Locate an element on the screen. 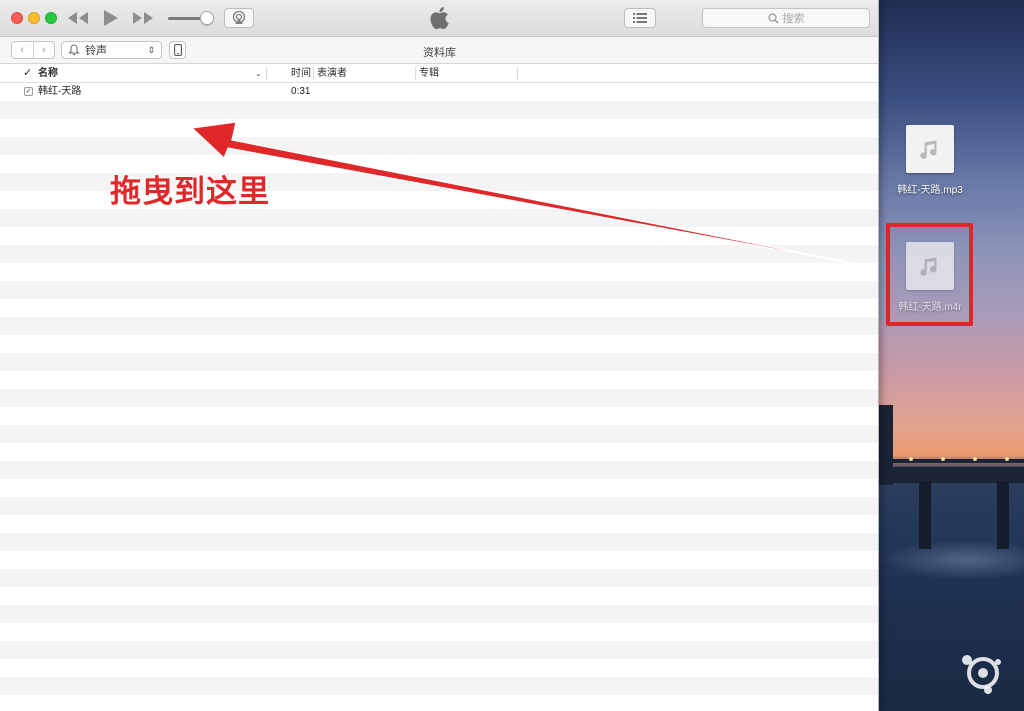 The width and height of the screenshot is (1024, 711). file-label: 韩红-天路.mp3 is located at coordinates (930, 190).